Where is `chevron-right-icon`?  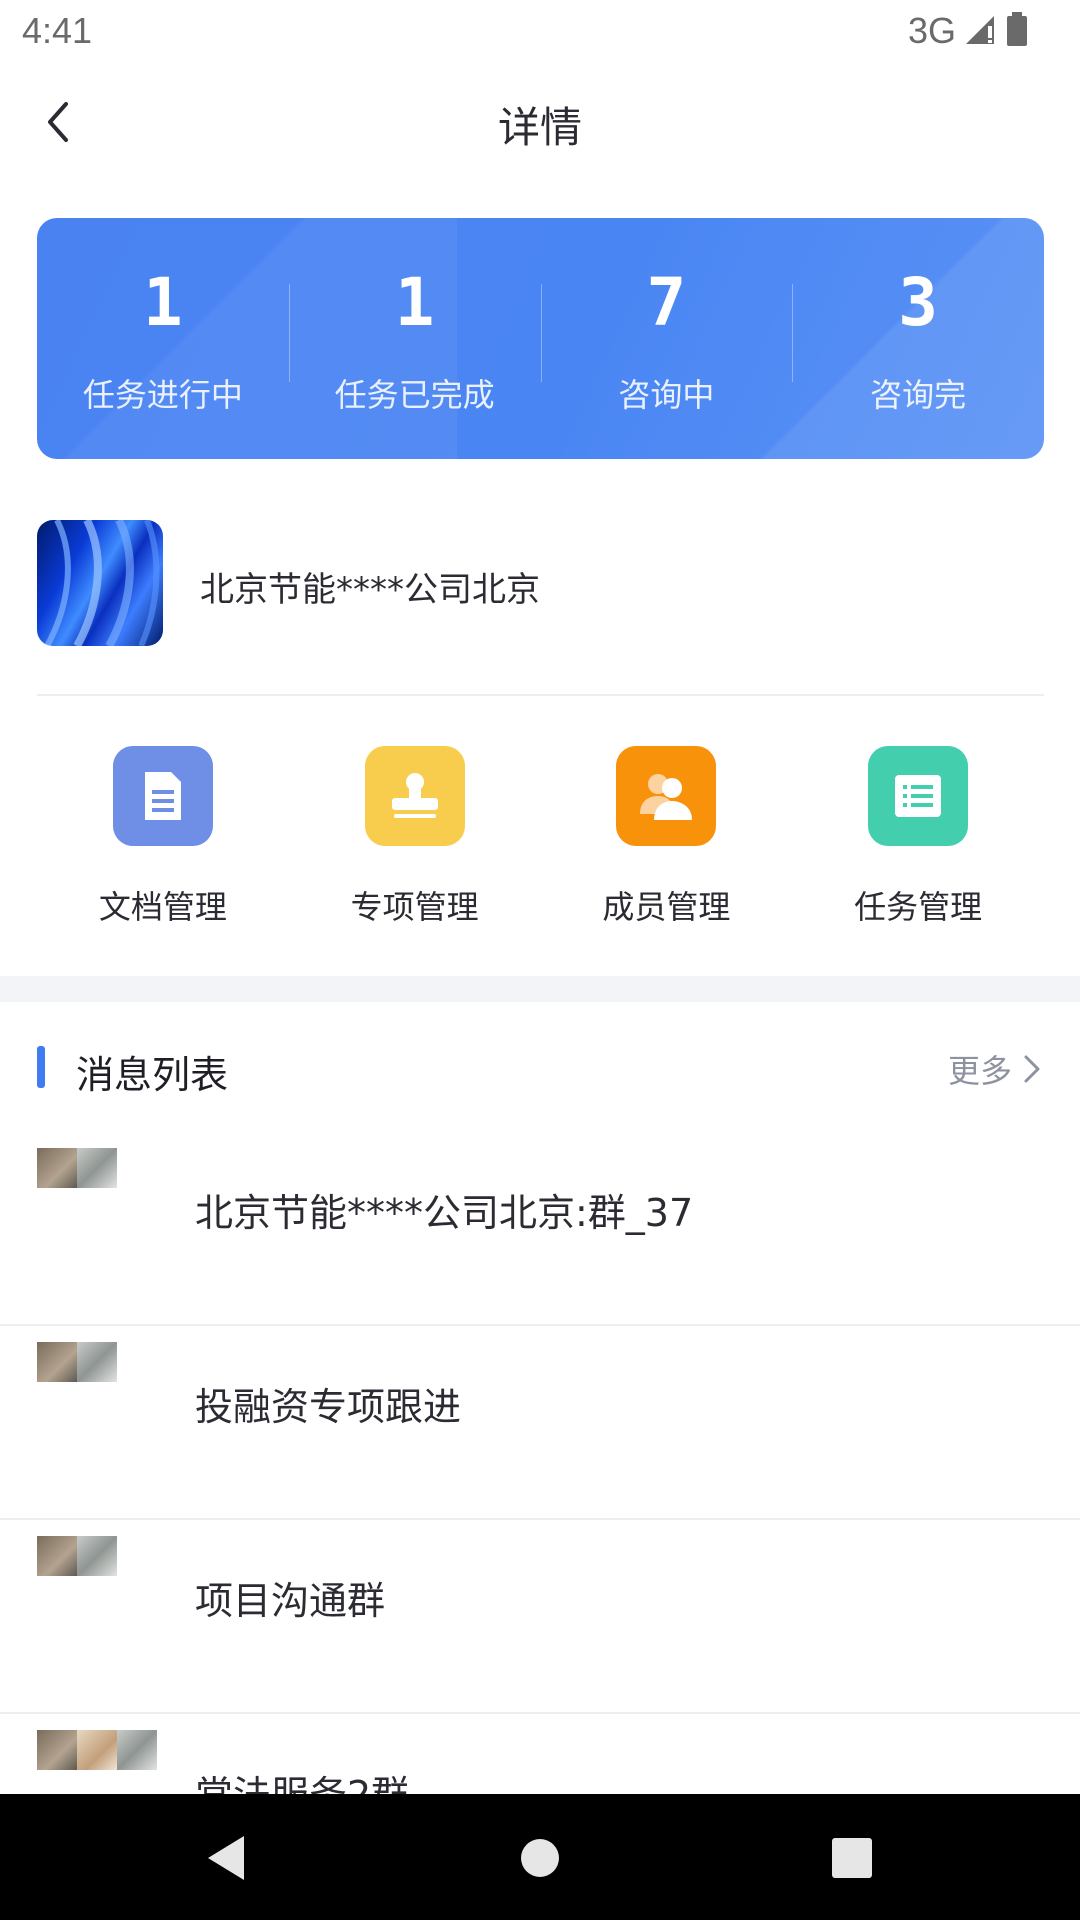
chevron-right-icon is located at coordinates (1032, 1069).